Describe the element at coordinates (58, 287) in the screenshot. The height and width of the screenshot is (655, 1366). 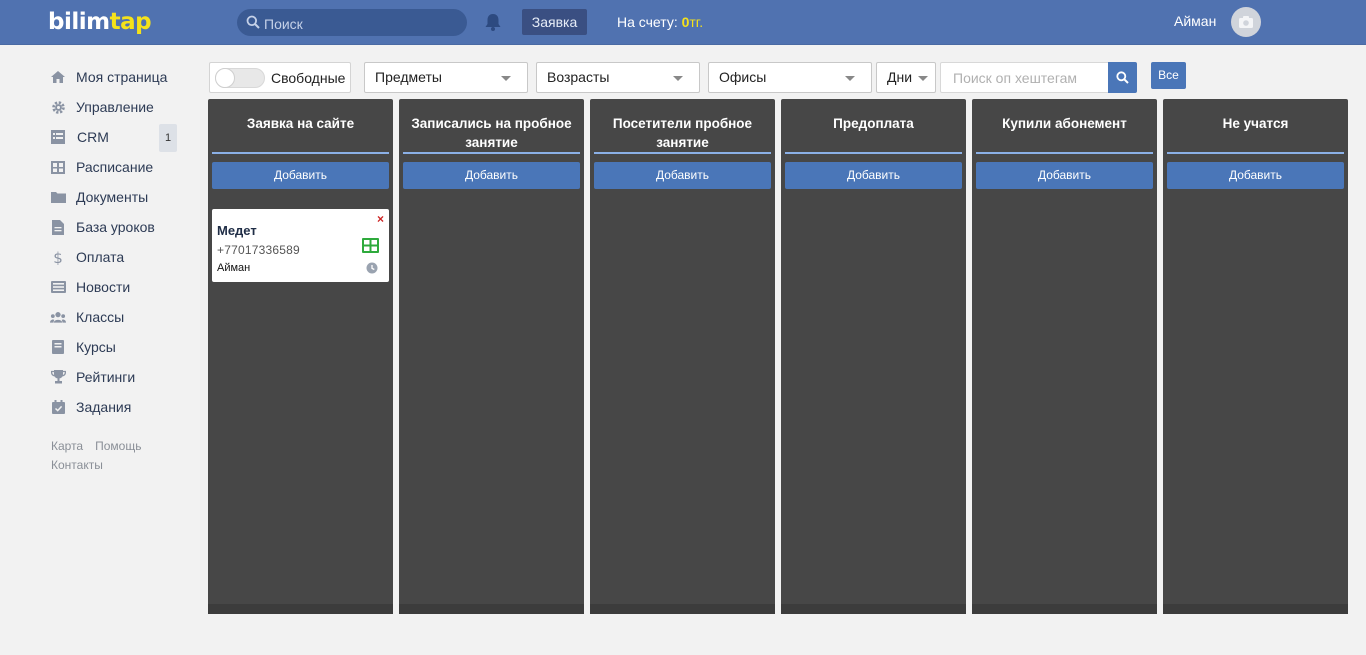
I see `news-icon` at that location.